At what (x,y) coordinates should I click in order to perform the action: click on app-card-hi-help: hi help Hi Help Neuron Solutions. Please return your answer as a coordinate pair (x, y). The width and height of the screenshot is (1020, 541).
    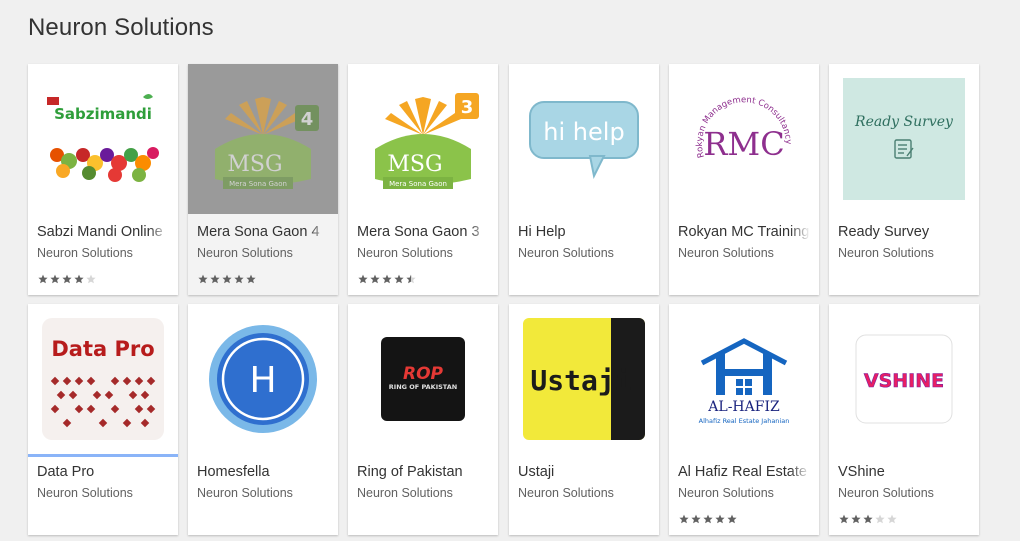
    Looking at the image, I should click on (584, 179).